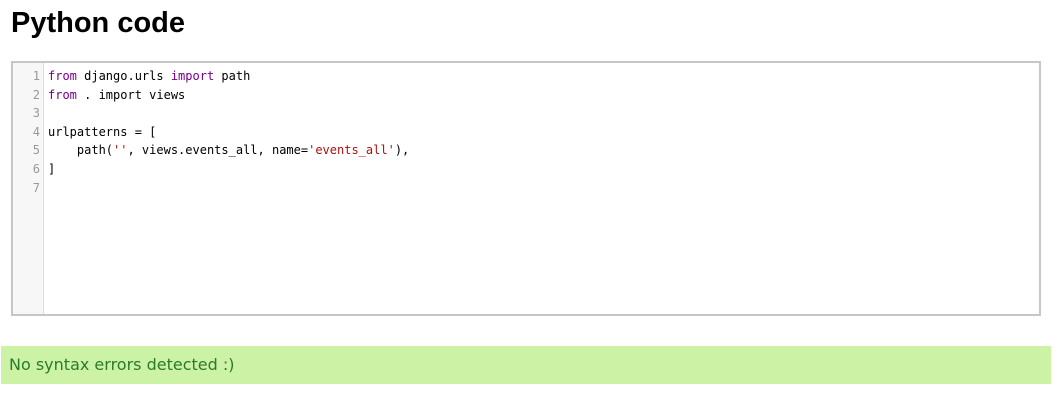 This screenshot has height=405, width=1062. What do you see at coordinates (120, 150) in the screenshot?
I see `code-string: ''` at bounding box center [120, 150].